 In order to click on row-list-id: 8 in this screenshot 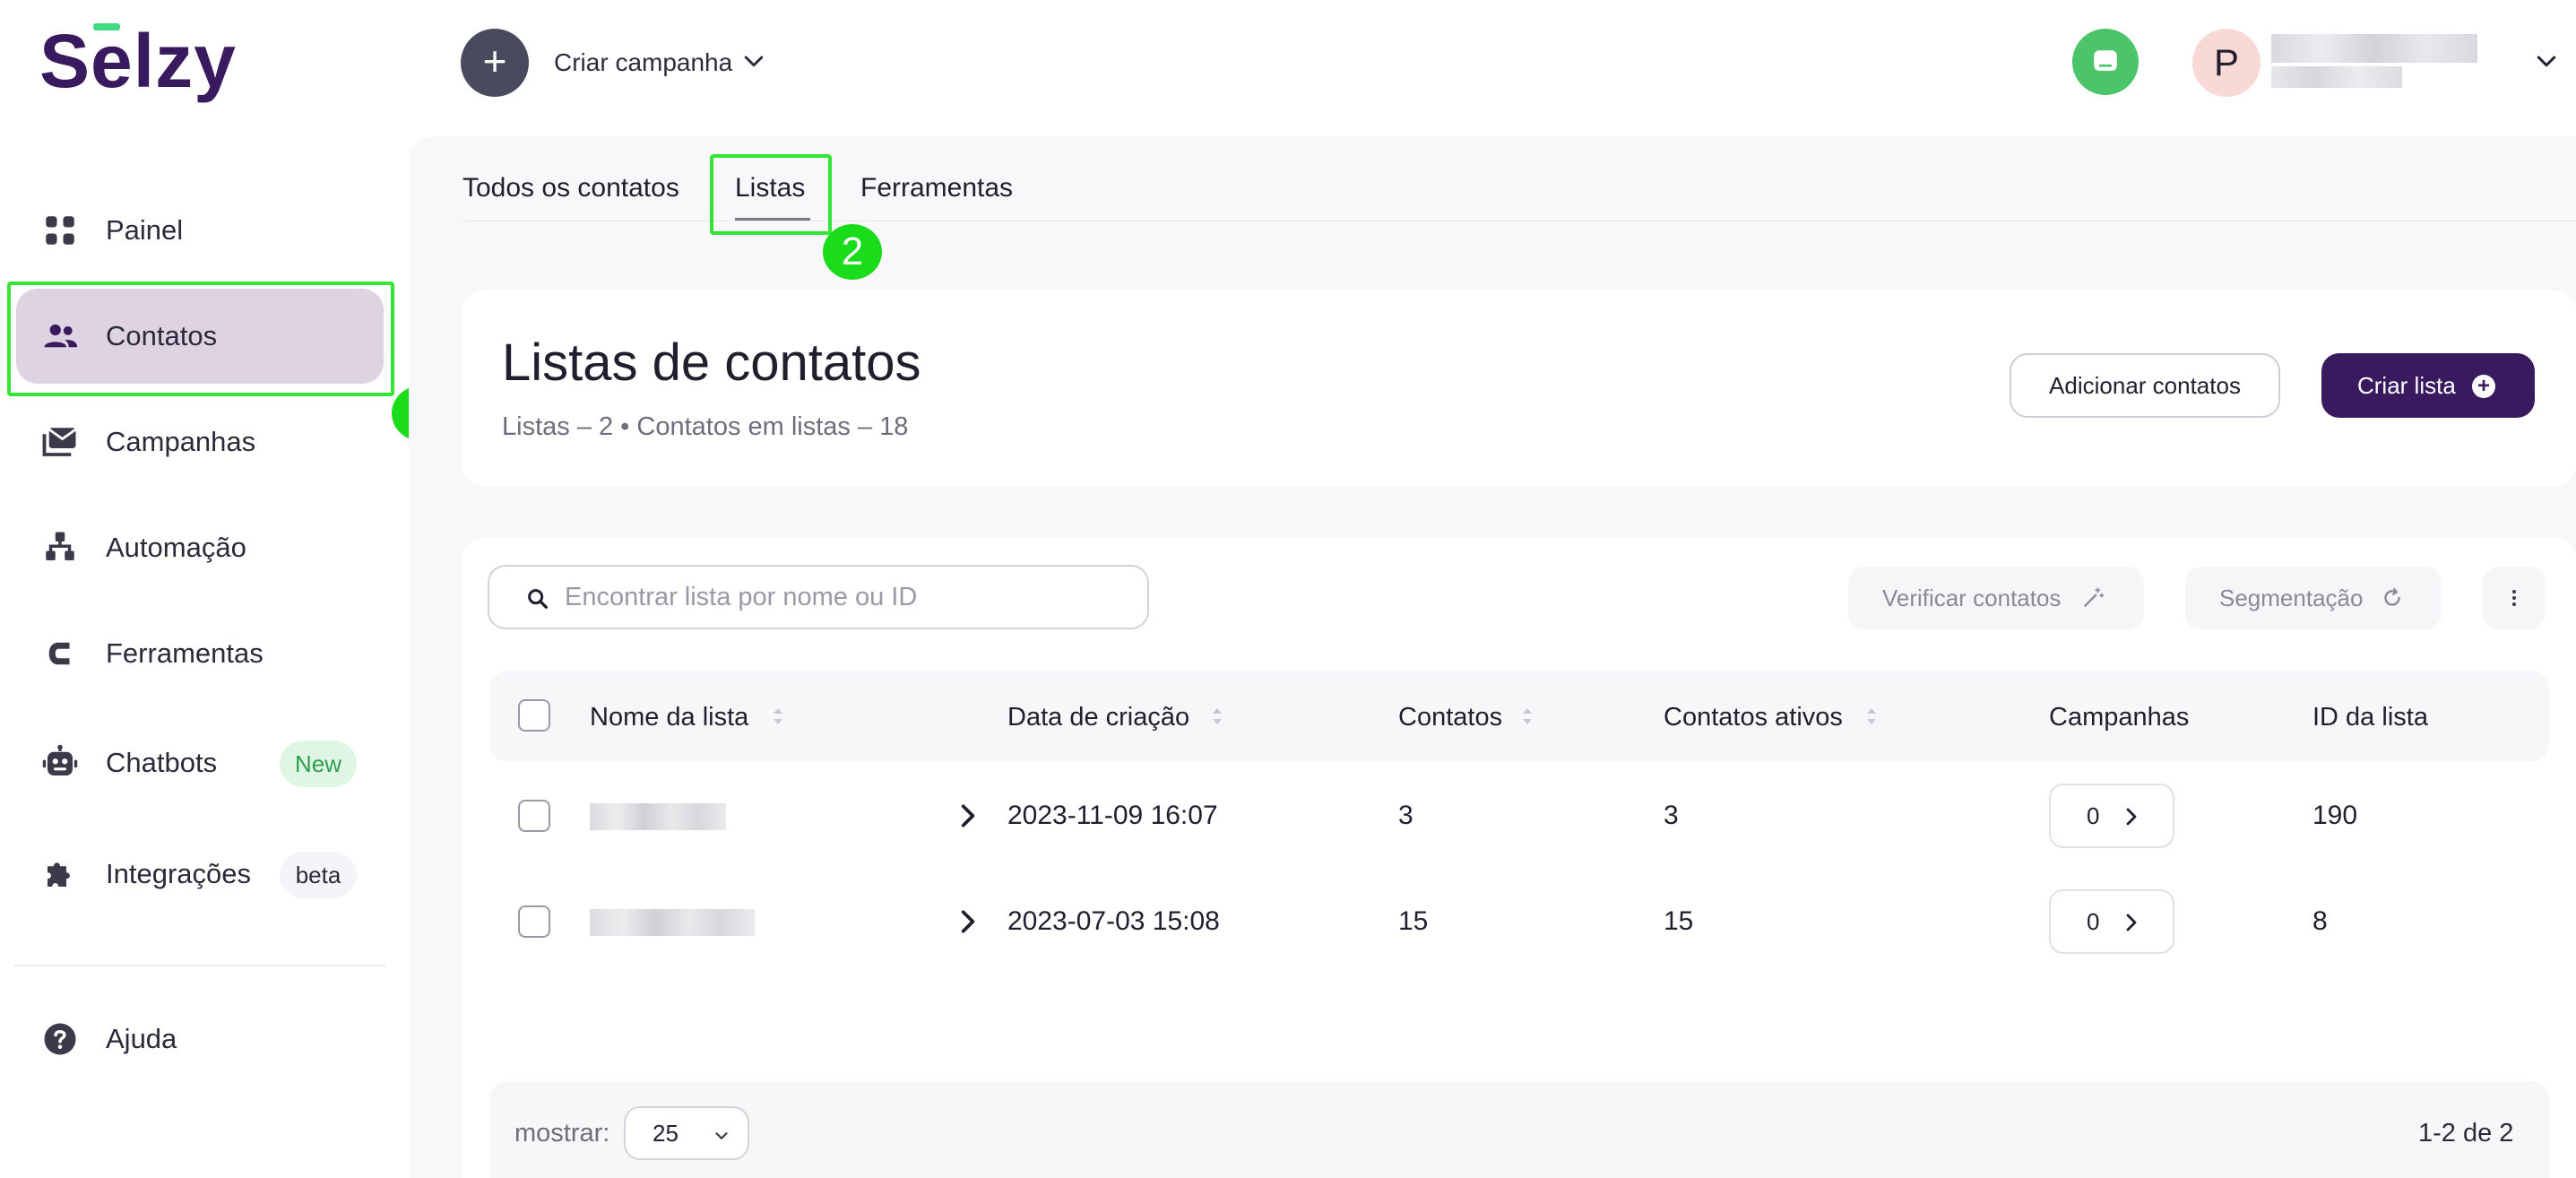, I will do `click(2320, 921)`.